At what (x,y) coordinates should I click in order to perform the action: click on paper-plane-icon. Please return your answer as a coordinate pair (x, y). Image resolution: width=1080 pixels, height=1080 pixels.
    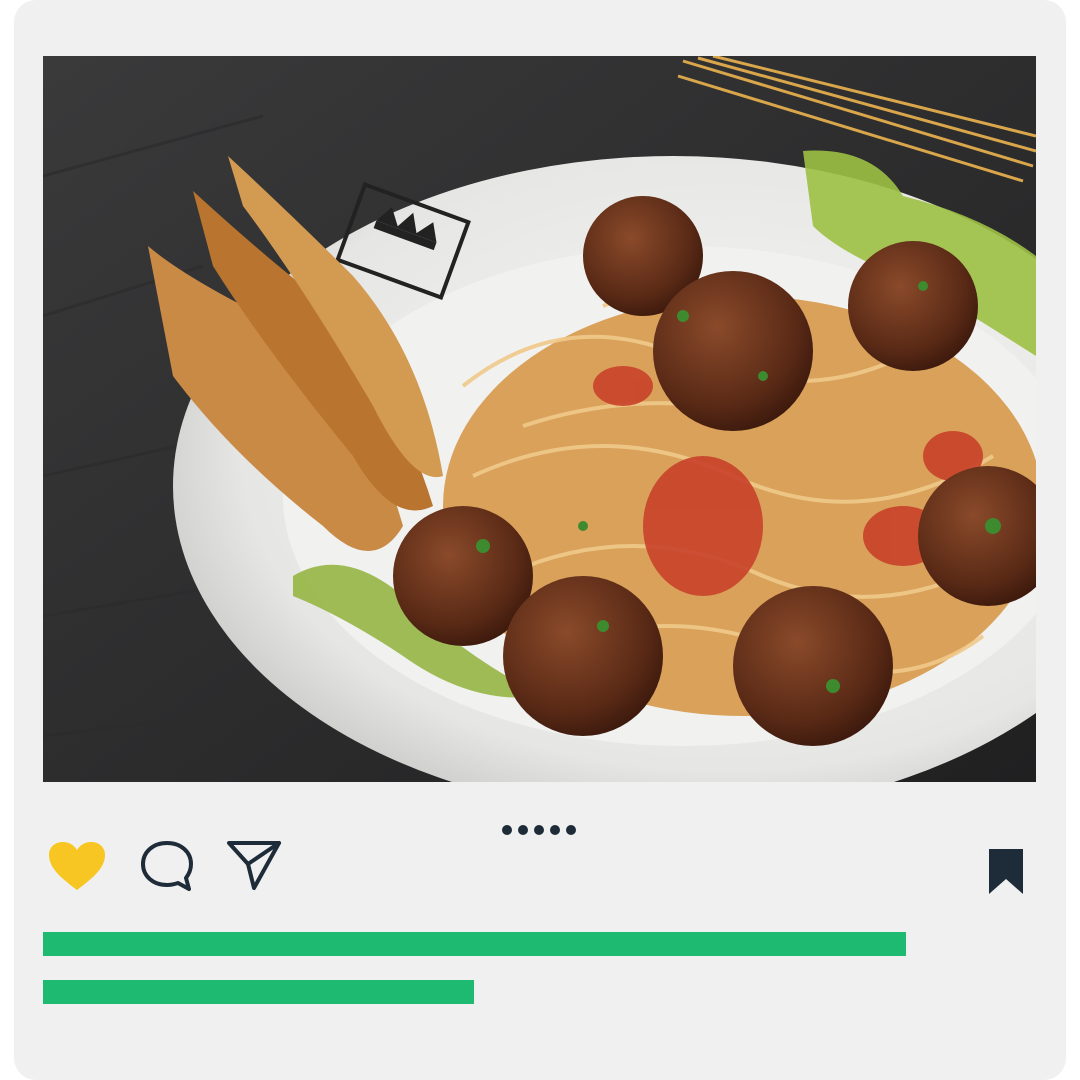
    Looking at the image, I should click on (254, 865).